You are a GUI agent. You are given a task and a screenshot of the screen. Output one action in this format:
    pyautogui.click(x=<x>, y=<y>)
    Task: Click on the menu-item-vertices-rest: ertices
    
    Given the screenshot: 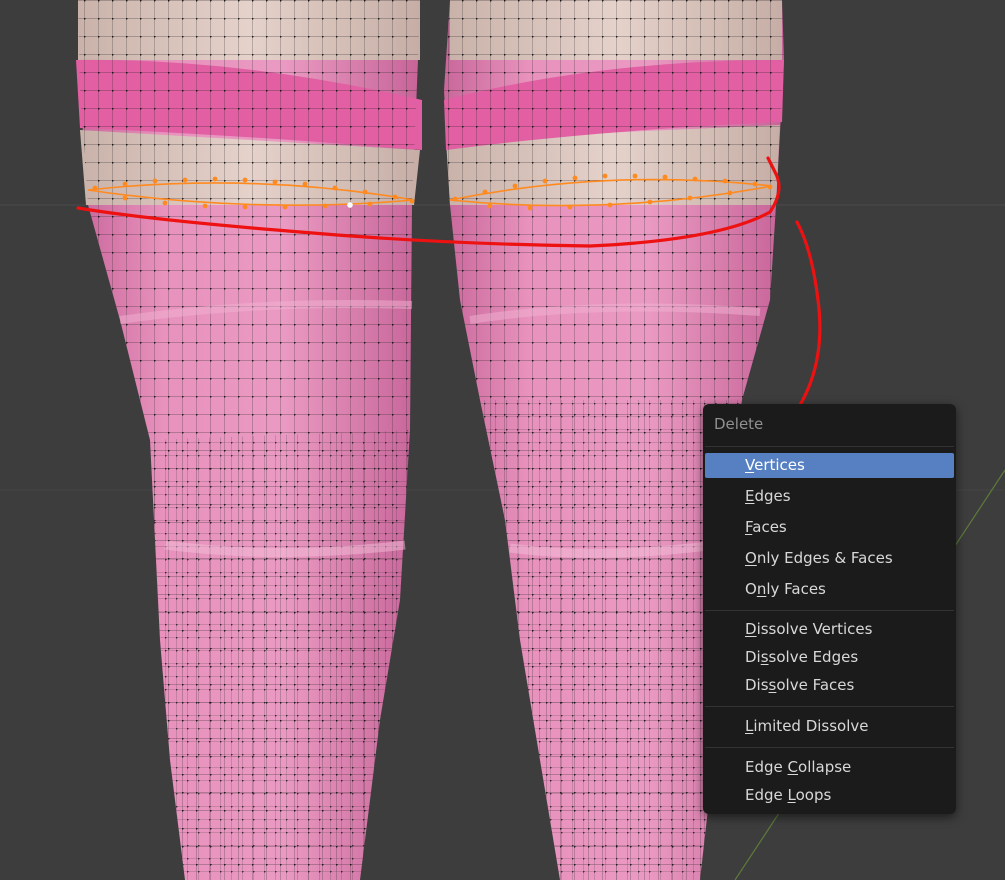 What is the action you would take?
    pyautogui.click(x=779, y=465)
    